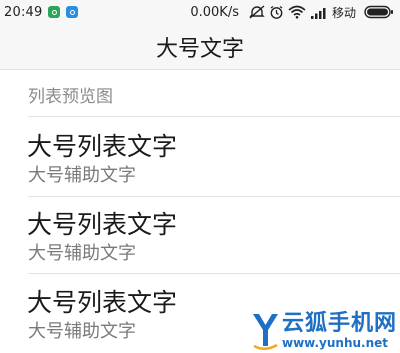 The image size is (400, 353). What do you see at coordinates (257, 12) in the screenshot?
I see `mute-icon` at bounding box center [257, 12].